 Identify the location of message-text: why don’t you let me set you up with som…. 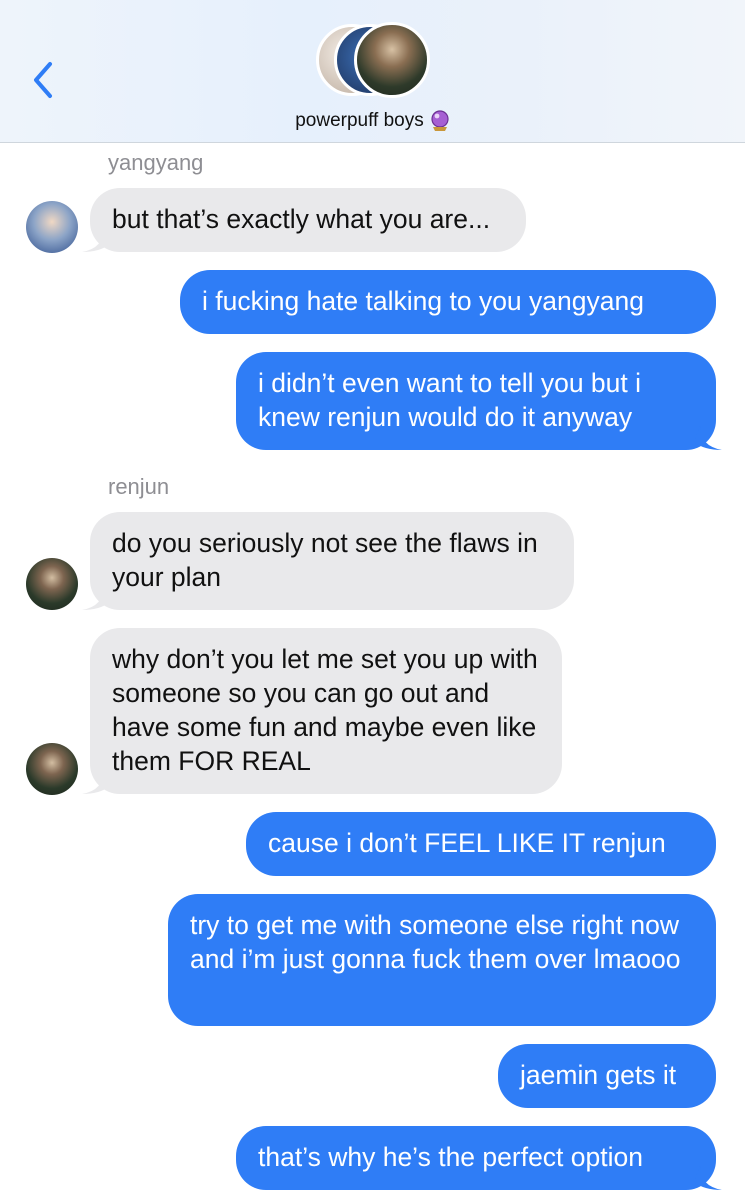
(325, 710).